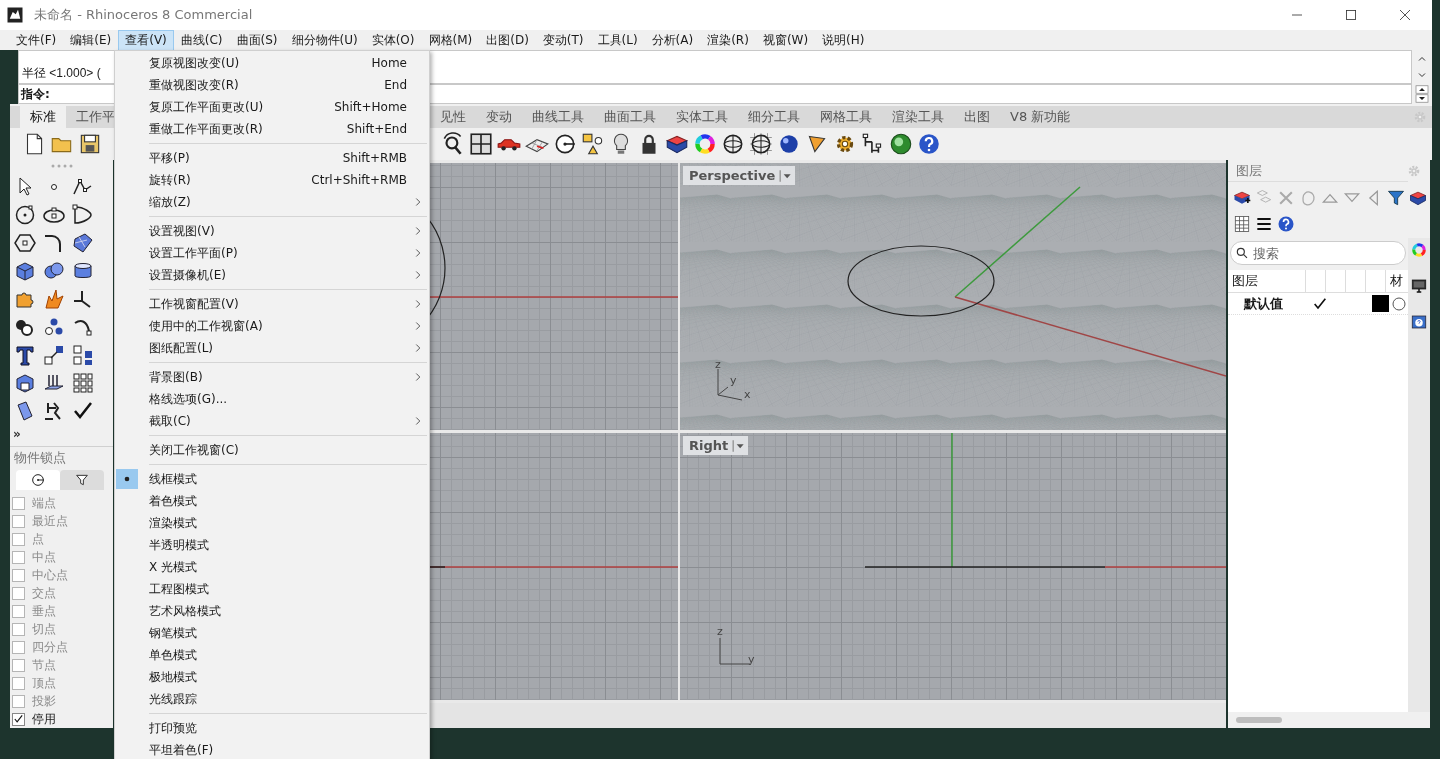 The image size is (1440, 759). What do you see at coordinates (272, 275) in the screenshot?
I see `menu-item: 设置摄像机(E)` at bounding box center [272, 275].